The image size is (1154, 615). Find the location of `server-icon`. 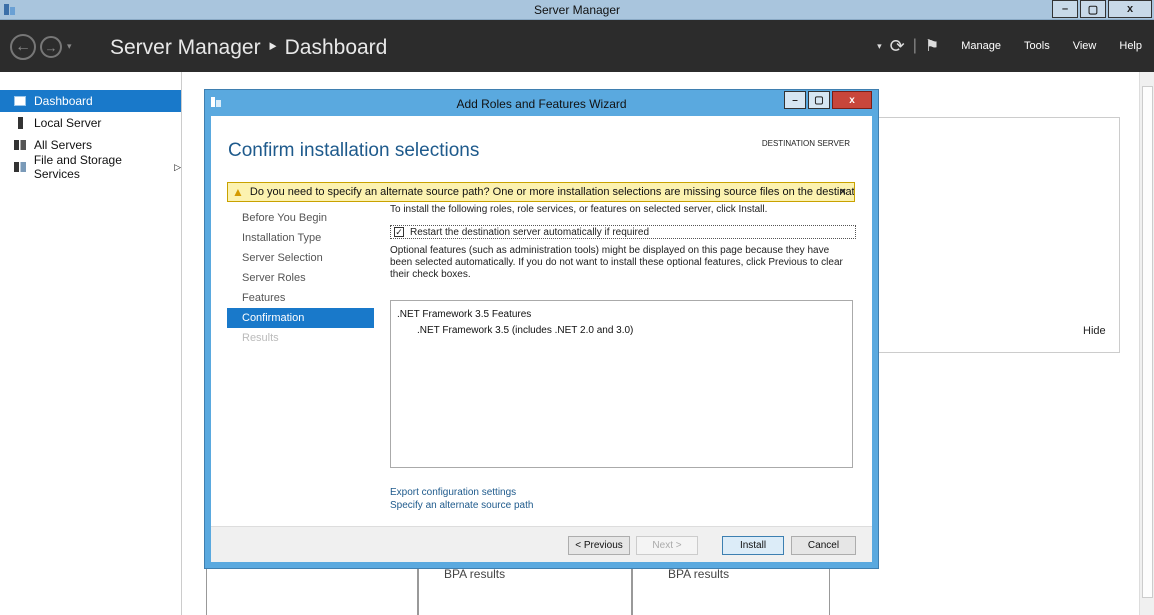

server-icon is located at coordinates (20, 123).